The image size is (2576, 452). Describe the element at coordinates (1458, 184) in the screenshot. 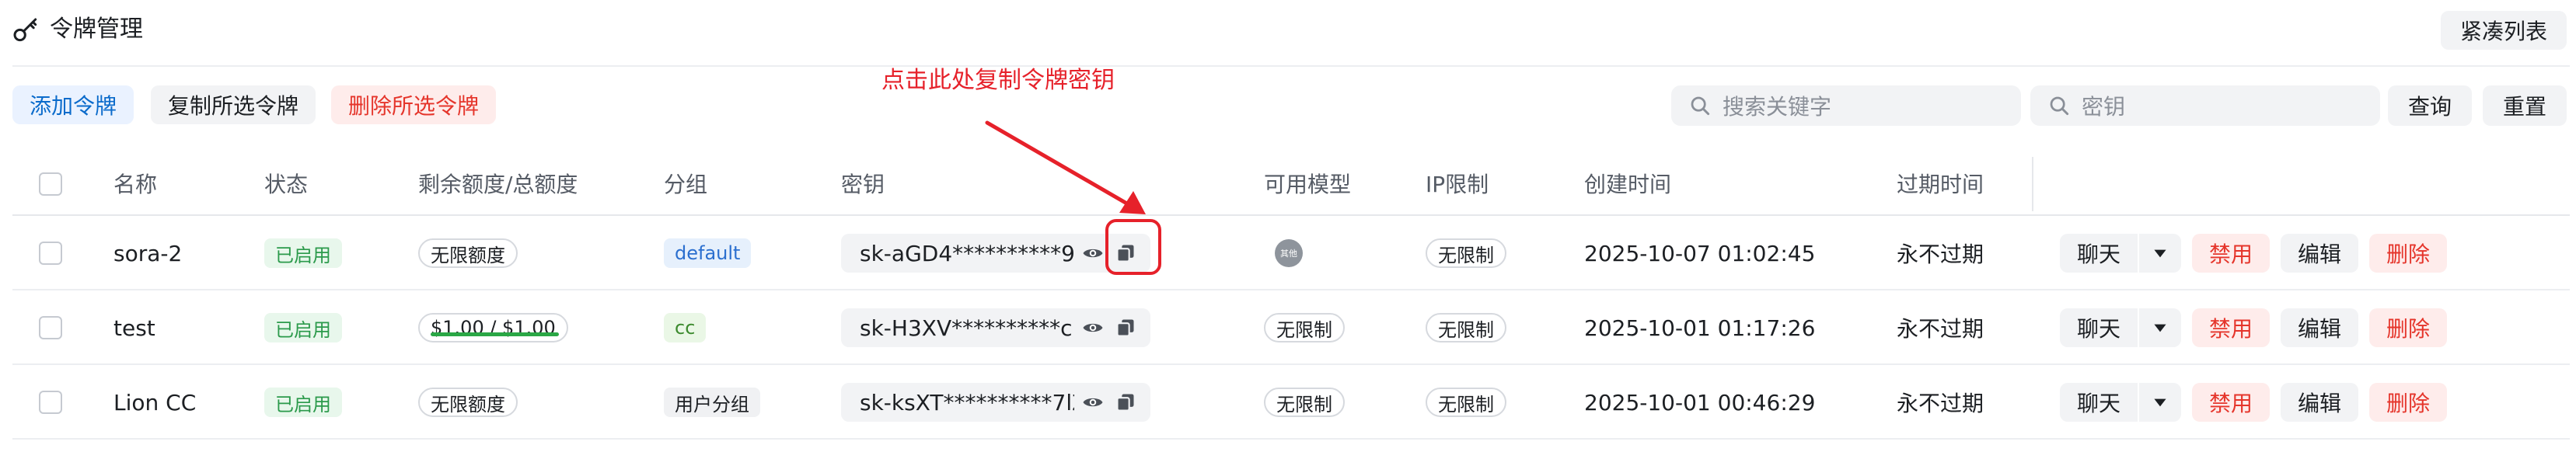

I see `column-header-ip-limit: IP限制` at that location.